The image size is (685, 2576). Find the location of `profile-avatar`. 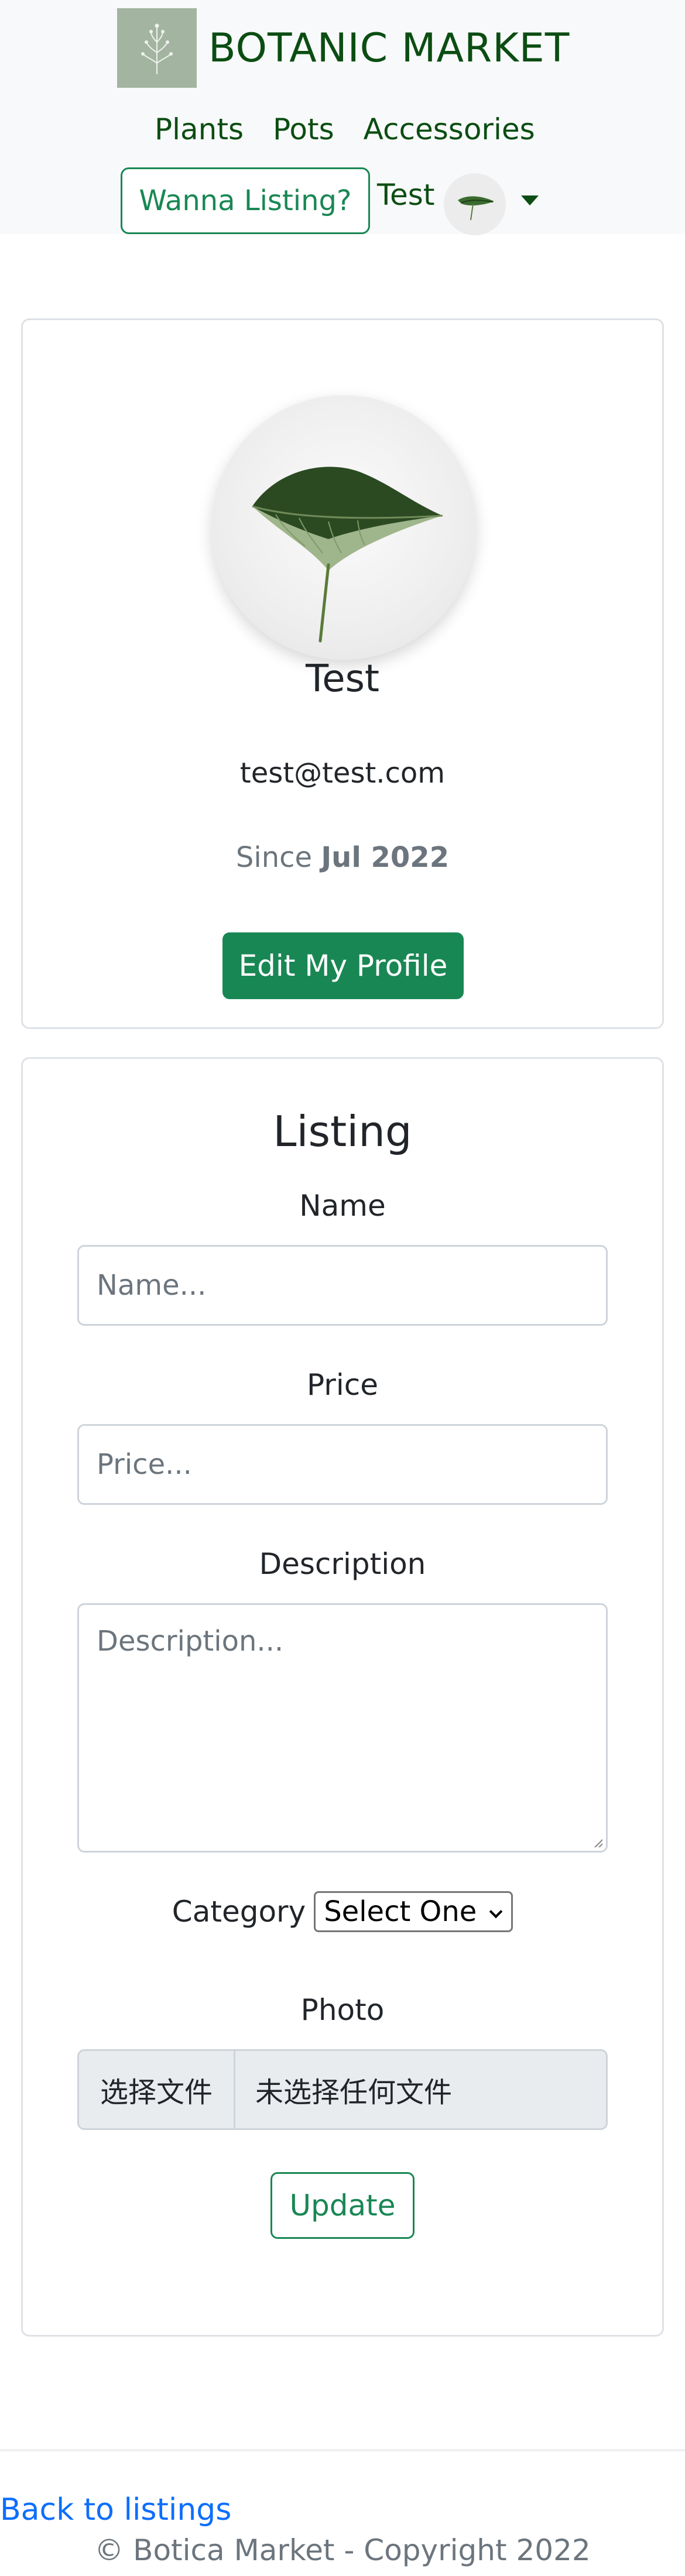

profile-avatar is located at coordinates (343, 527).